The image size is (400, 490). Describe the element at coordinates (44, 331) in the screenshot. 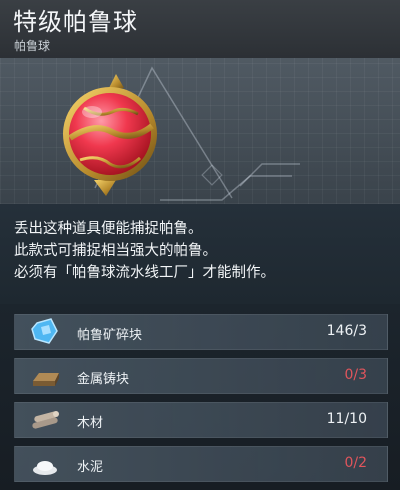

I see `ore-shard-icon` at that location.